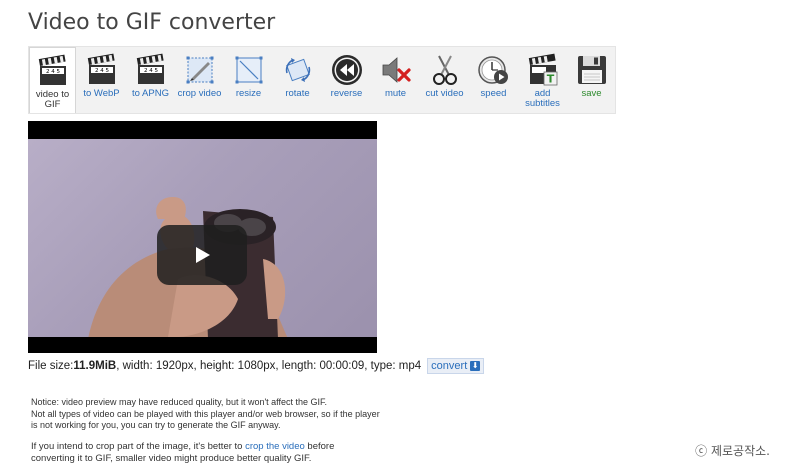 This screenshot has width=800, height=470. Describe the element at coordinates (319, 446) in the screenshot. I see `tip-text: before` at that location.